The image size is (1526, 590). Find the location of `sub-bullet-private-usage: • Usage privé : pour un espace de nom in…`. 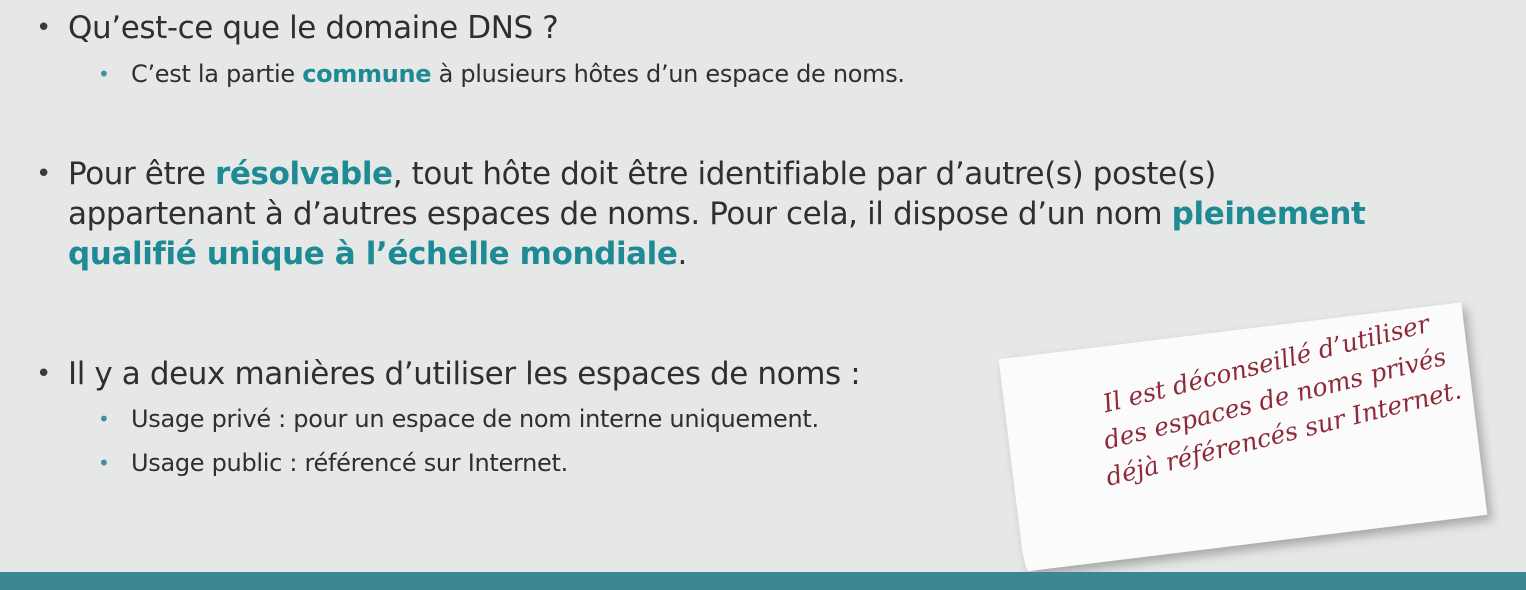

sub-bullet-private-usage: • Usage privé : pour un espace de nom in… is located at coordinates (598, 419).